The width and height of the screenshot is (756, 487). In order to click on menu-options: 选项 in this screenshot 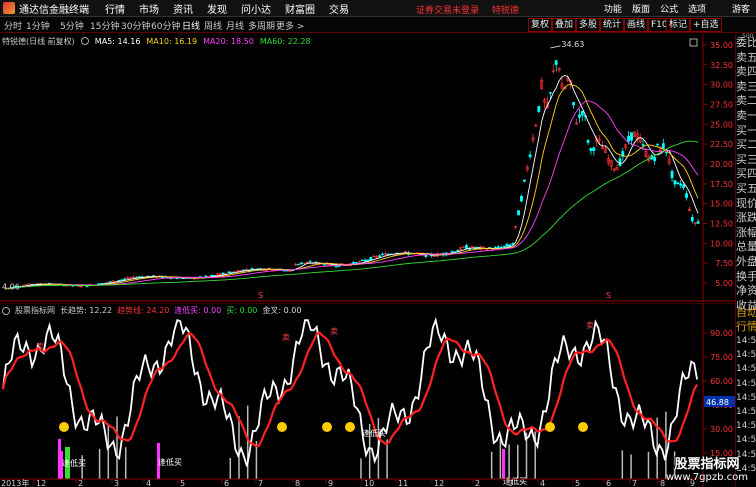, I will do `click(697, 8)`.